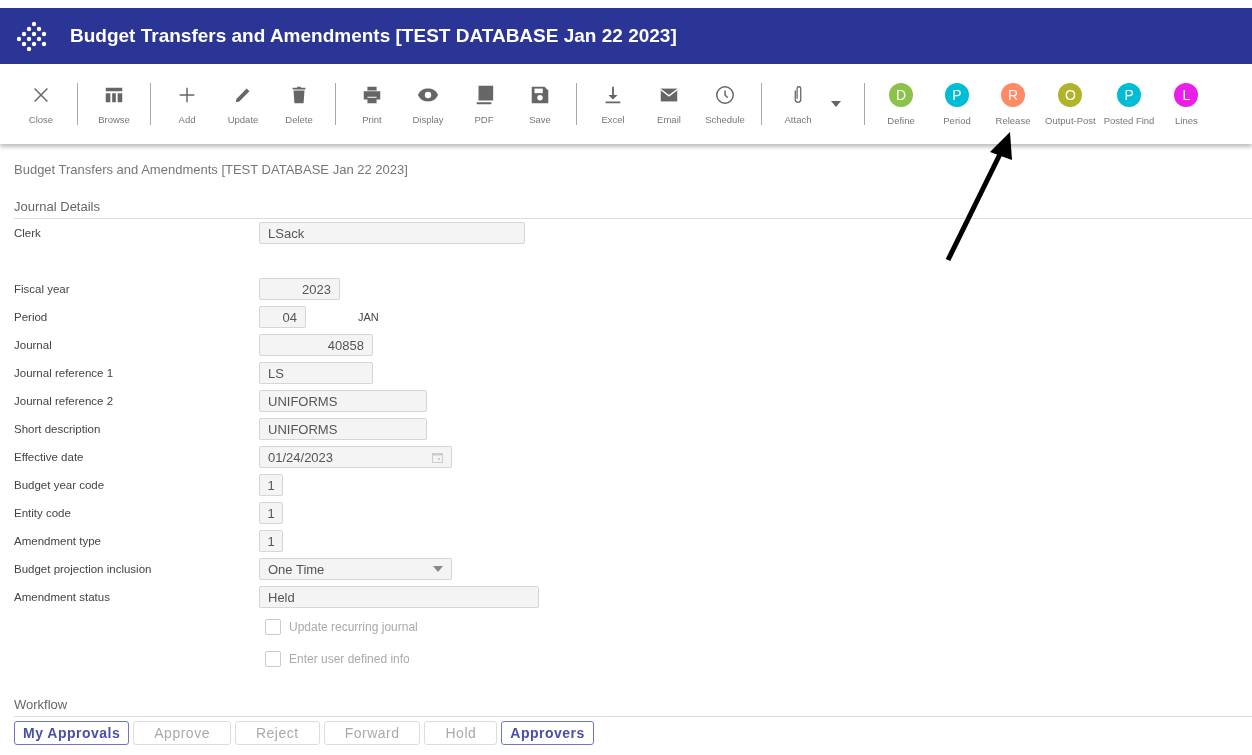 The width and height of the screenshot is (1252, 755). What do you see at coordinates (633, 707) in the screenshot?
I see `section-heading: Workflow` at bounding box center [633, 707].